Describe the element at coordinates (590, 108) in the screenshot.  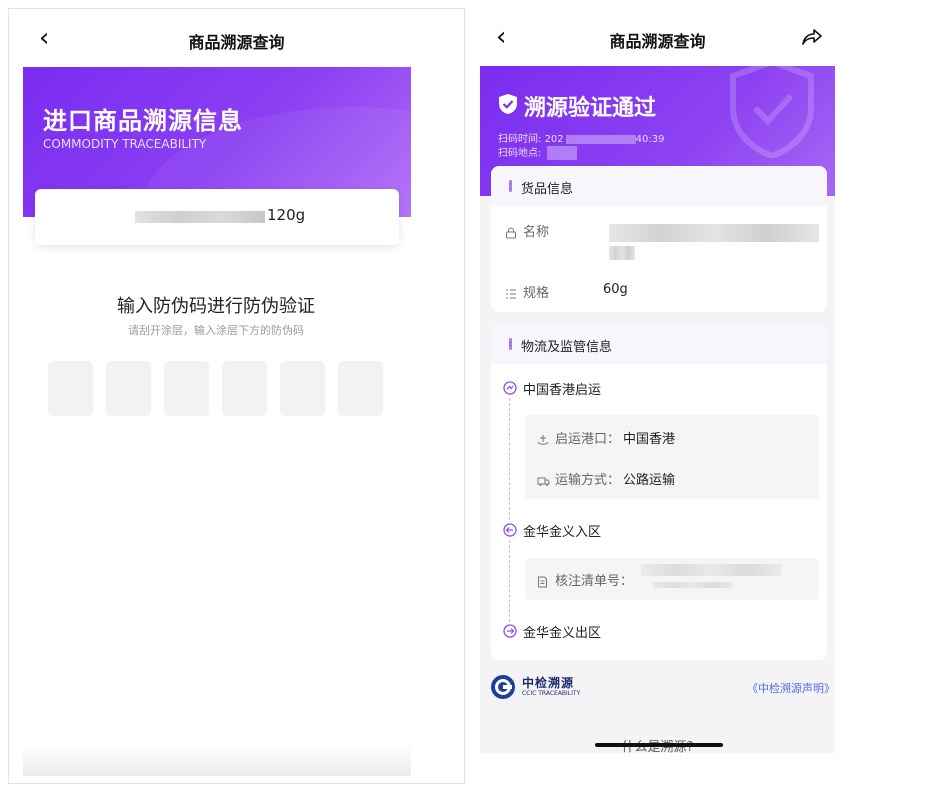
I see `status-text: 溯源验证通过` at that location.